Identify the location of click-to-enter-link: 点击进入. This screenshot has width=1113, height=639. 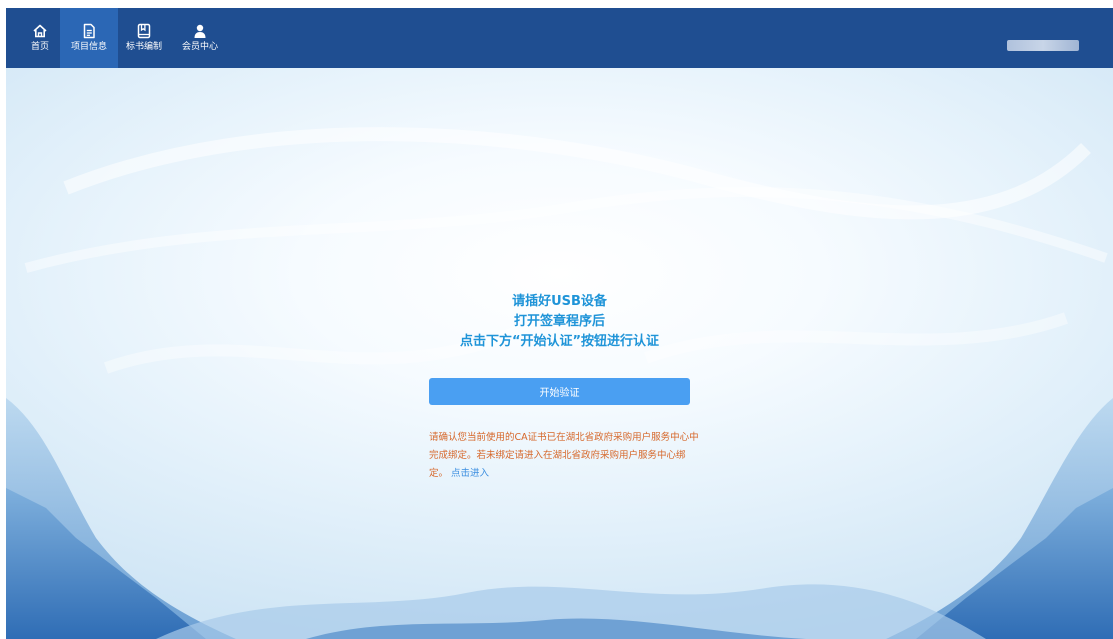
(470, 473).